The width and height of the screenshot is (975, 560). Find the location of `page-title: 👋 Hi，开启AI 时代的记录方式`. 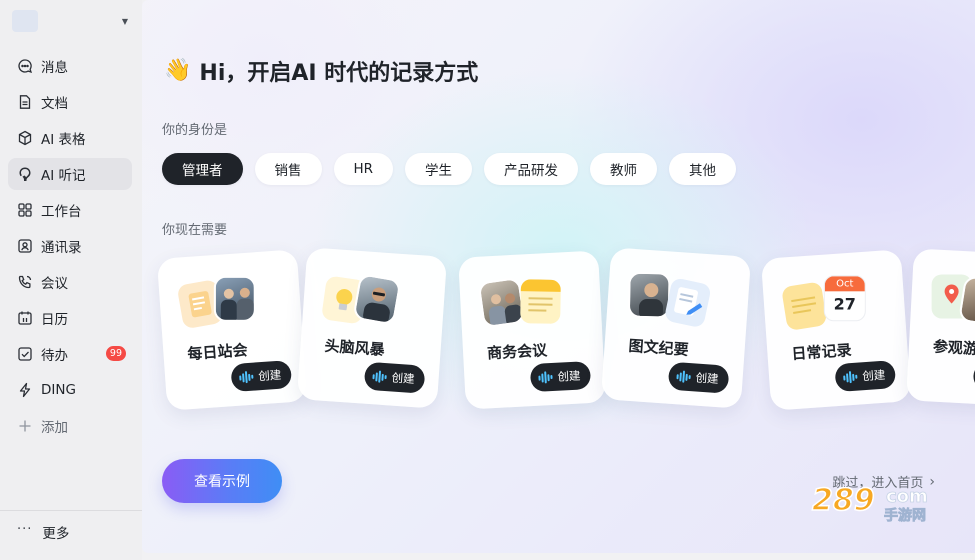

page-title: 👋 Hi，开启AI 时代的记录方式 is located at coordinates (321, 71).